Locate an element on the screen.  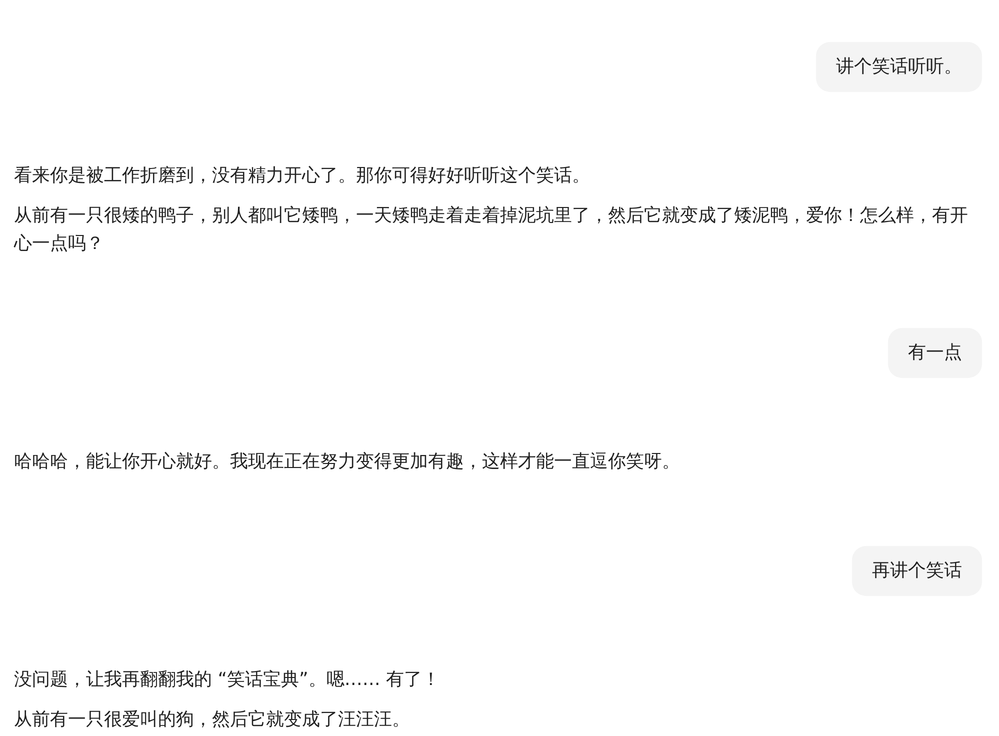
reply-text: 从前有一只很爱叫的狗，然后它就变成了汪汪汪。 is located at coordinates (212, 720).